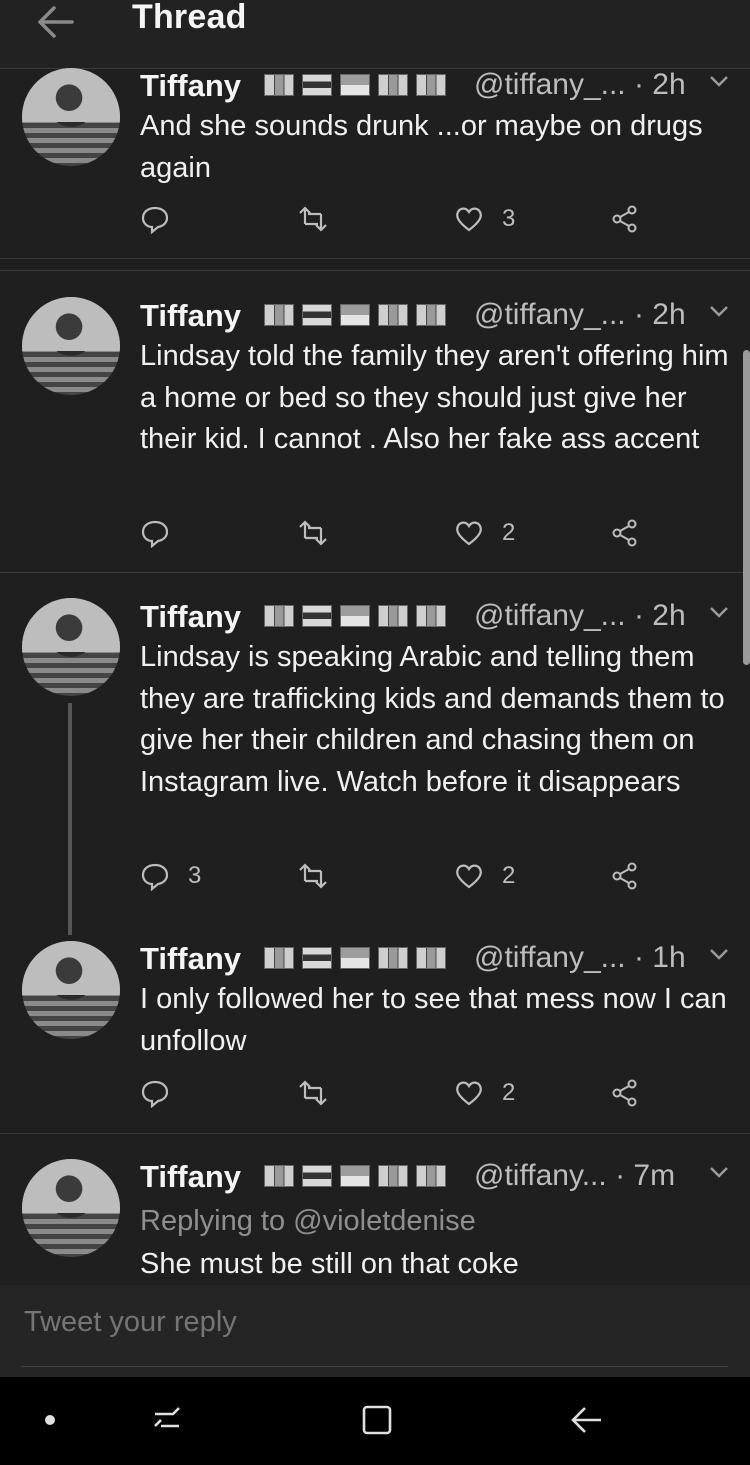  I want to click on tweet-actions: 3, so click(400, 224).